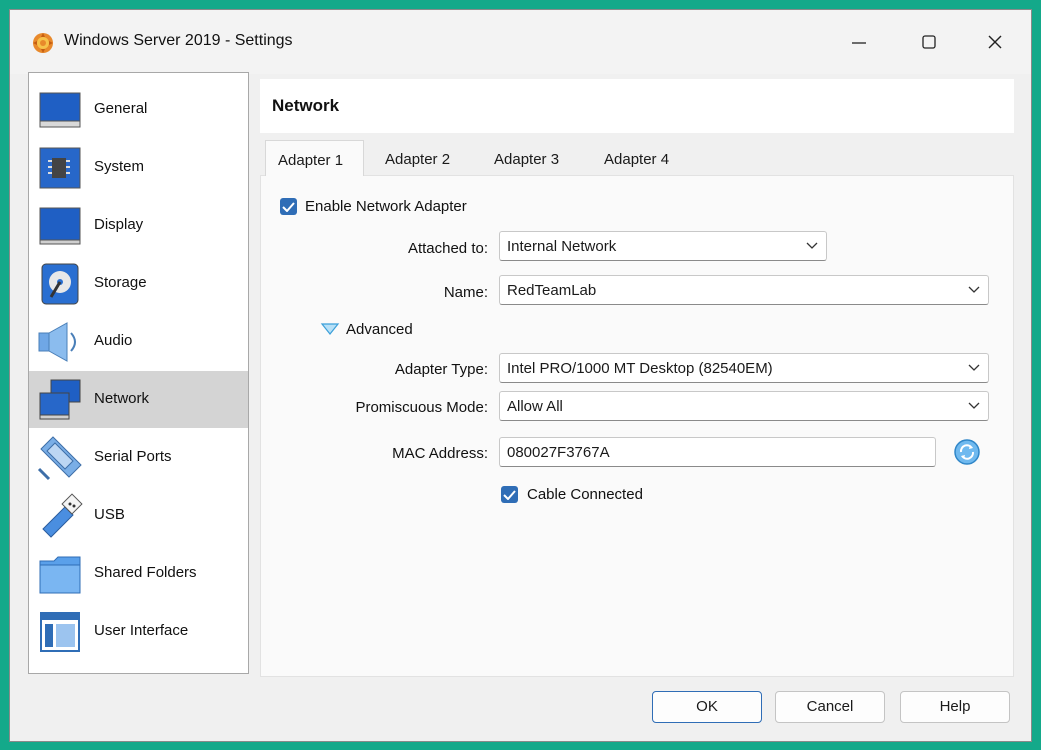 This screenshot has height=750, width=1041. What do you see at coordinates (133, 456) in the screenshot?
I see `sidebar-item-label: Serial Ports` at bounding box center [133, 456].